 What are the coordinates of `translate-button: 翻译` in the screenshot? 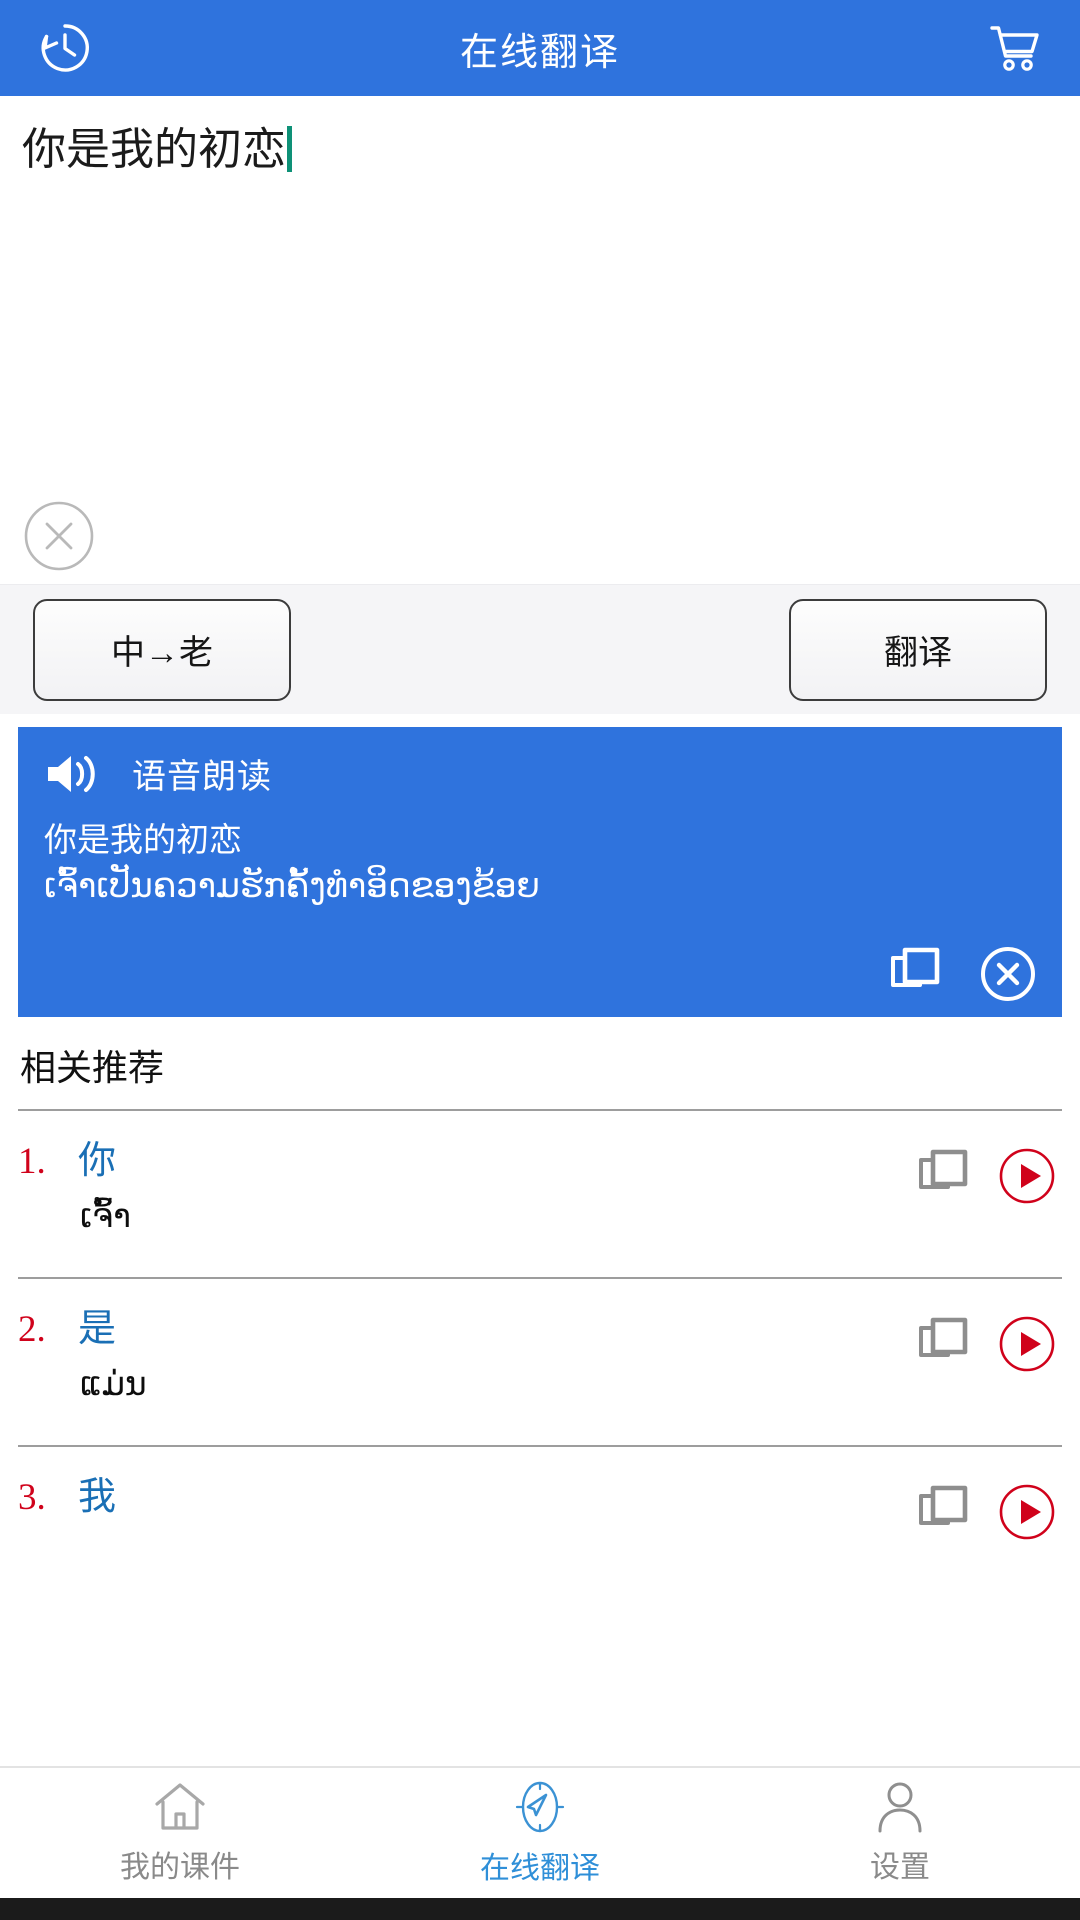 It's located at (918, 649).